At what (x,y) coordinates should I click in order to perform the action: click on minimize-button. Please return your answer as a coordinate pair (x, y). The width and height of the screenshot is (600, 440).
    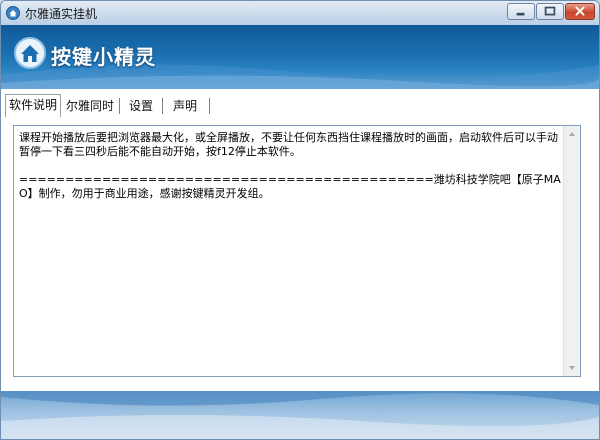
    Looking at the image, I should click on (521, 11).